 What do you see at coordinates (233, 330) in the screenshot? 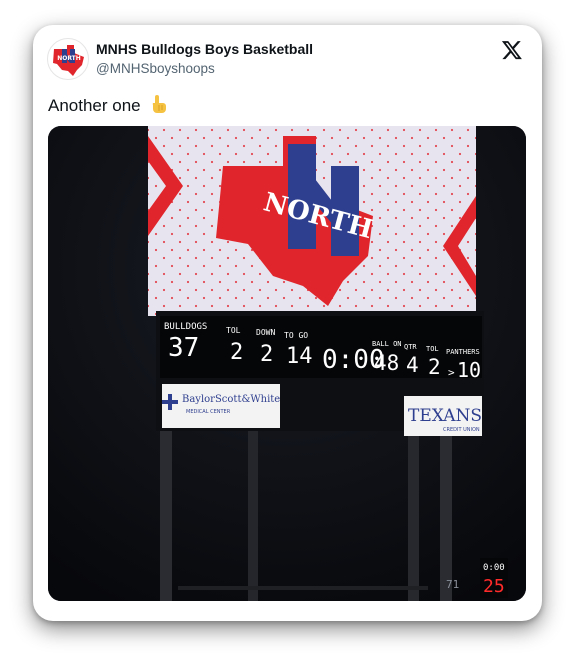
I see `home-tol-label: TOL` at bounding box center [233, 330].